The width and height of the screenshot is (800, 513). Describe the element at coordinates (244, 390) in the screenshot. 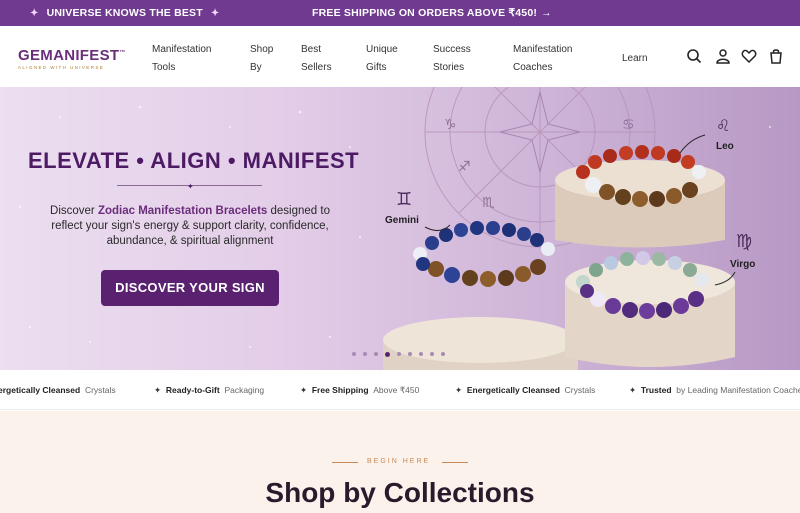

I see `marquee-item-light: Packaging` at that location.